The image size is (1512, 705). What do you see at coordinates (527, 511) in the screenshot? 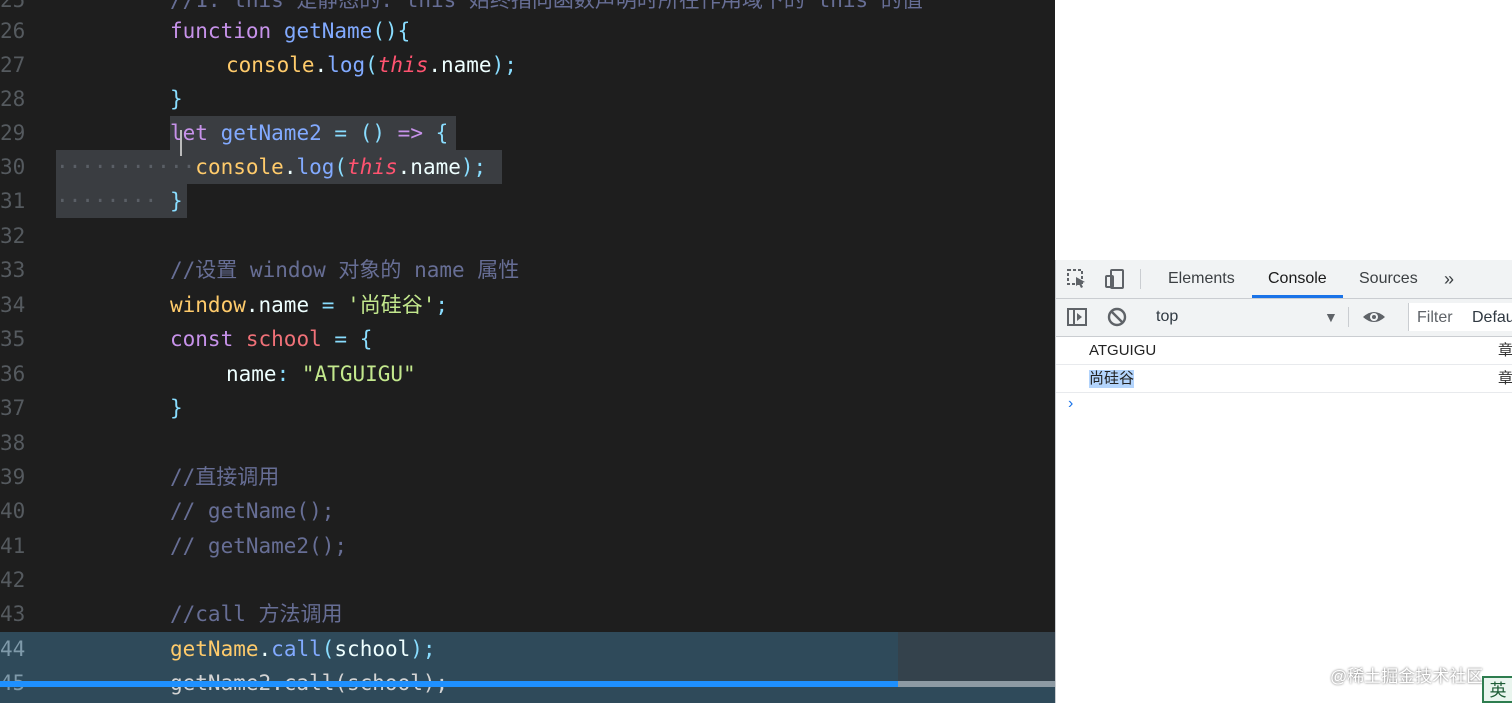
I see `code-line: 40 // getName();` at bounding box center [527, 511].